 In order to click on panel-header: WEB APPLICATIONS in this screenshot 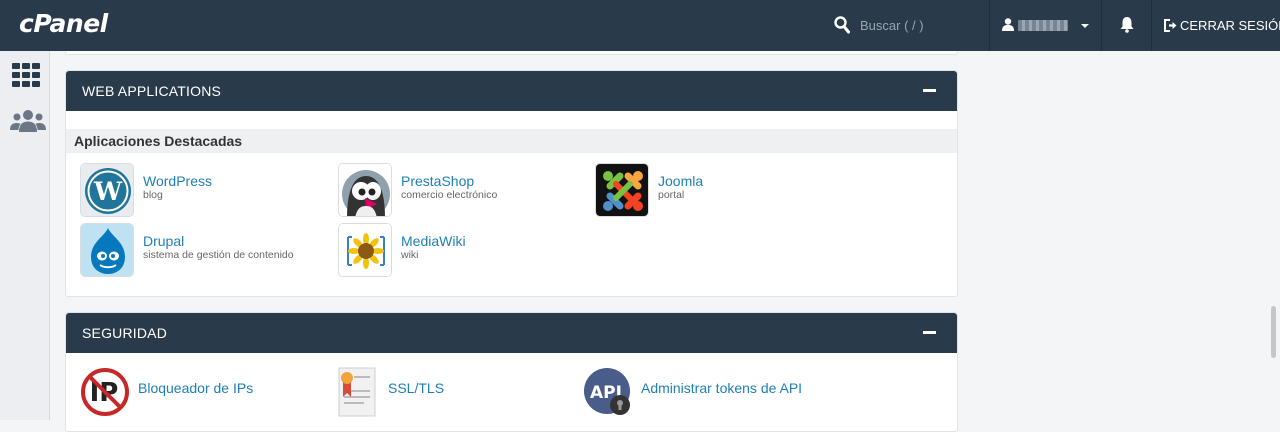, I will do `click(511, 91)`.